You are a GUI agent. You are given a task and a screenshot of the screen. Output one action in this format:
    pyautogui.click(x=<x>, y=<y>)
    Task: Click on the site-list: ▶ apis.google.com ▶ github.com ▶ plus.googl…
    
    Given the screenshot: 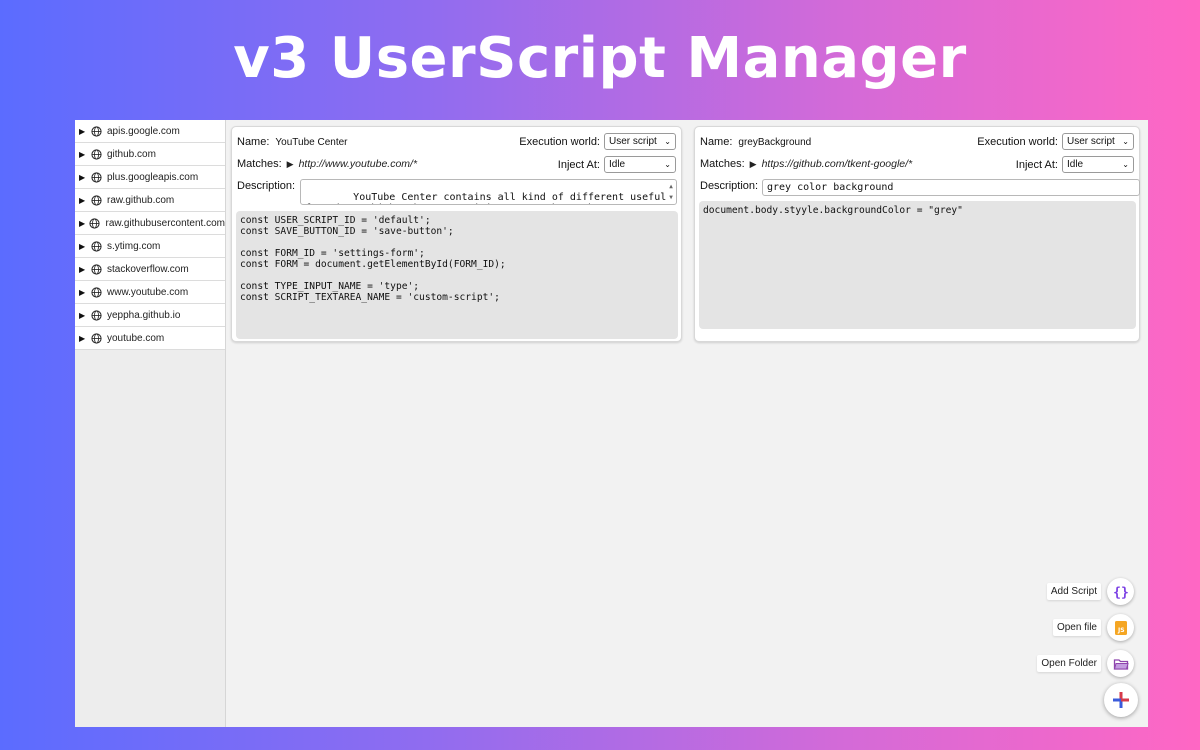 What is the action you would take?
    pyautogui.click(x=150, y=423)
    